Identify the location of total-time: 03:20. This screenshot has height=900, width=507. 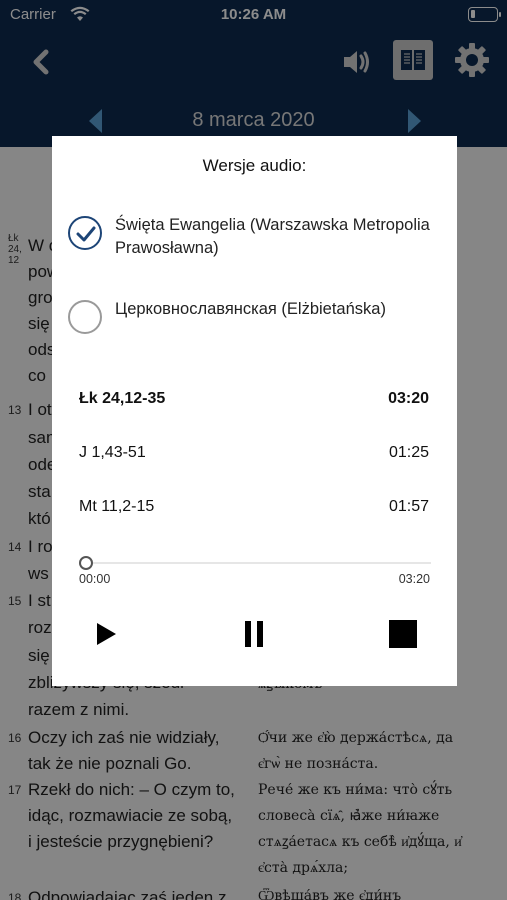
(414, 579).